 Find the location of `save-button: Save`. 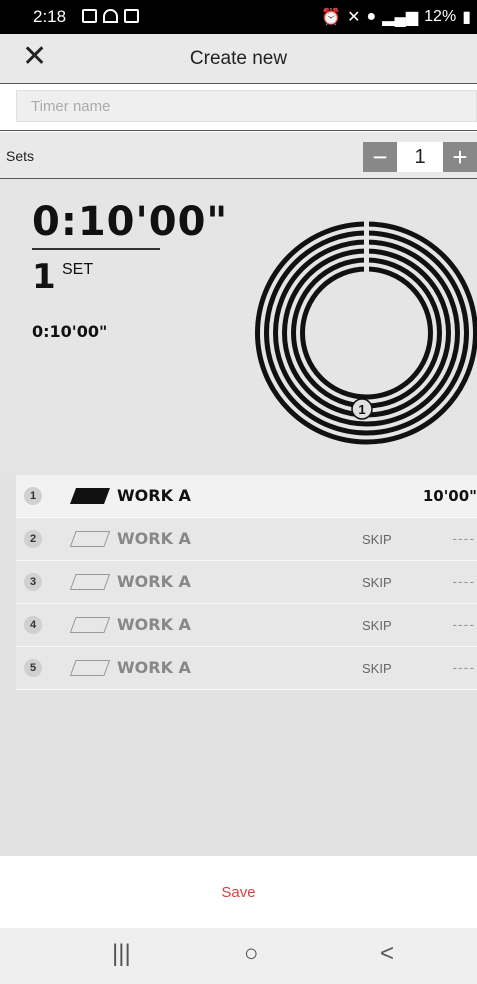

save-button: Save is located at coordinates (238, 892).